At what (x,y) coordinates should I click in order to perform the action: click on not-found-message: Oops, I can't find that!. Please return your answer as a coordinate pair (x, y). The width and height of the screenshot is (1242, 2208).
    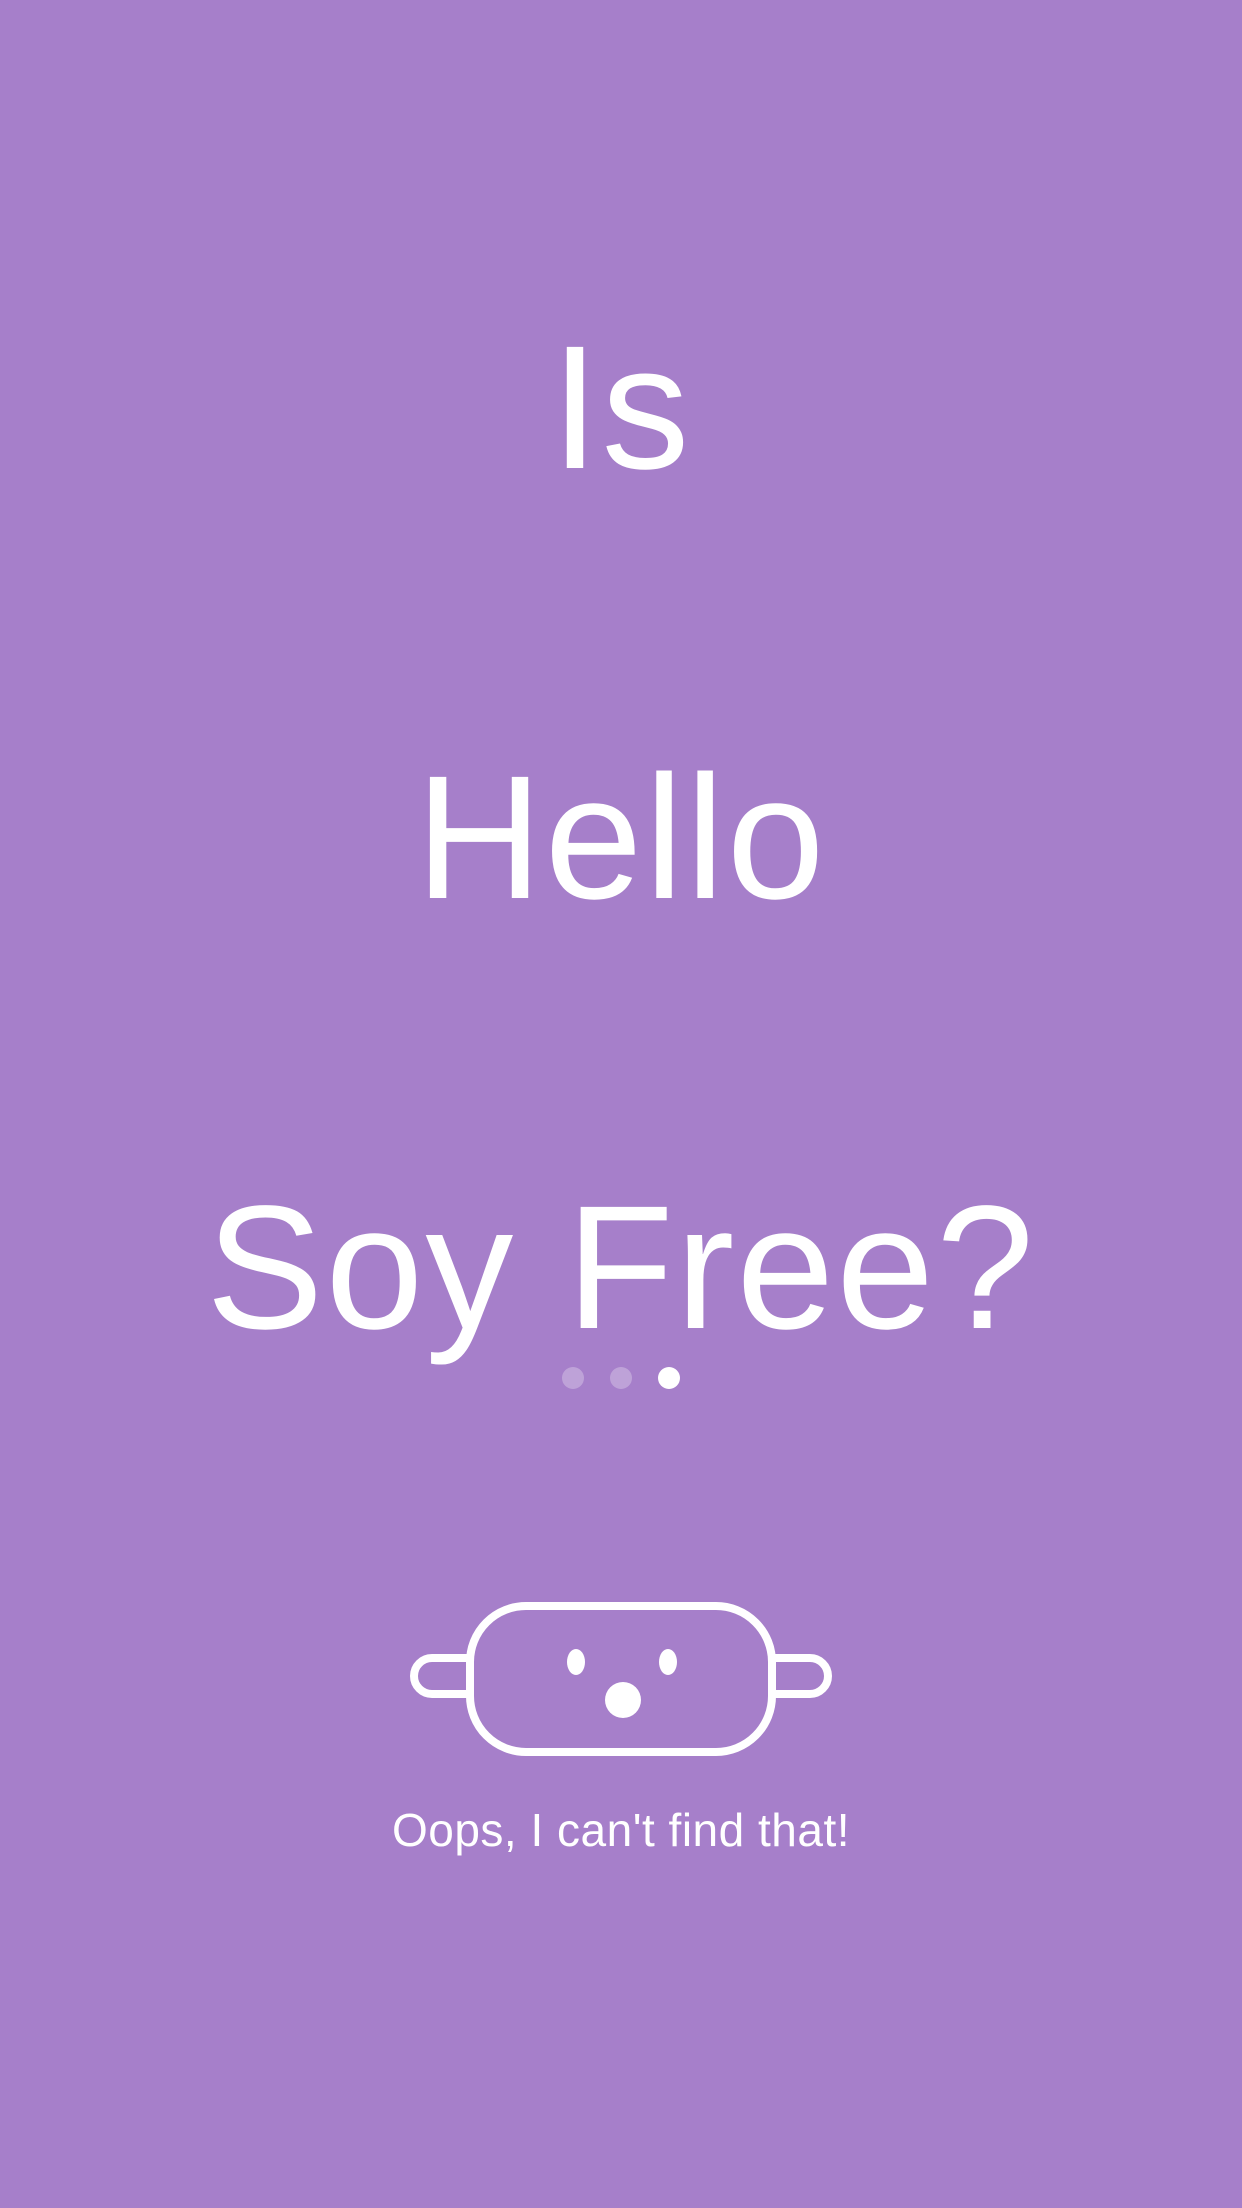
    Looking at the image, I should click on (621, 1830).